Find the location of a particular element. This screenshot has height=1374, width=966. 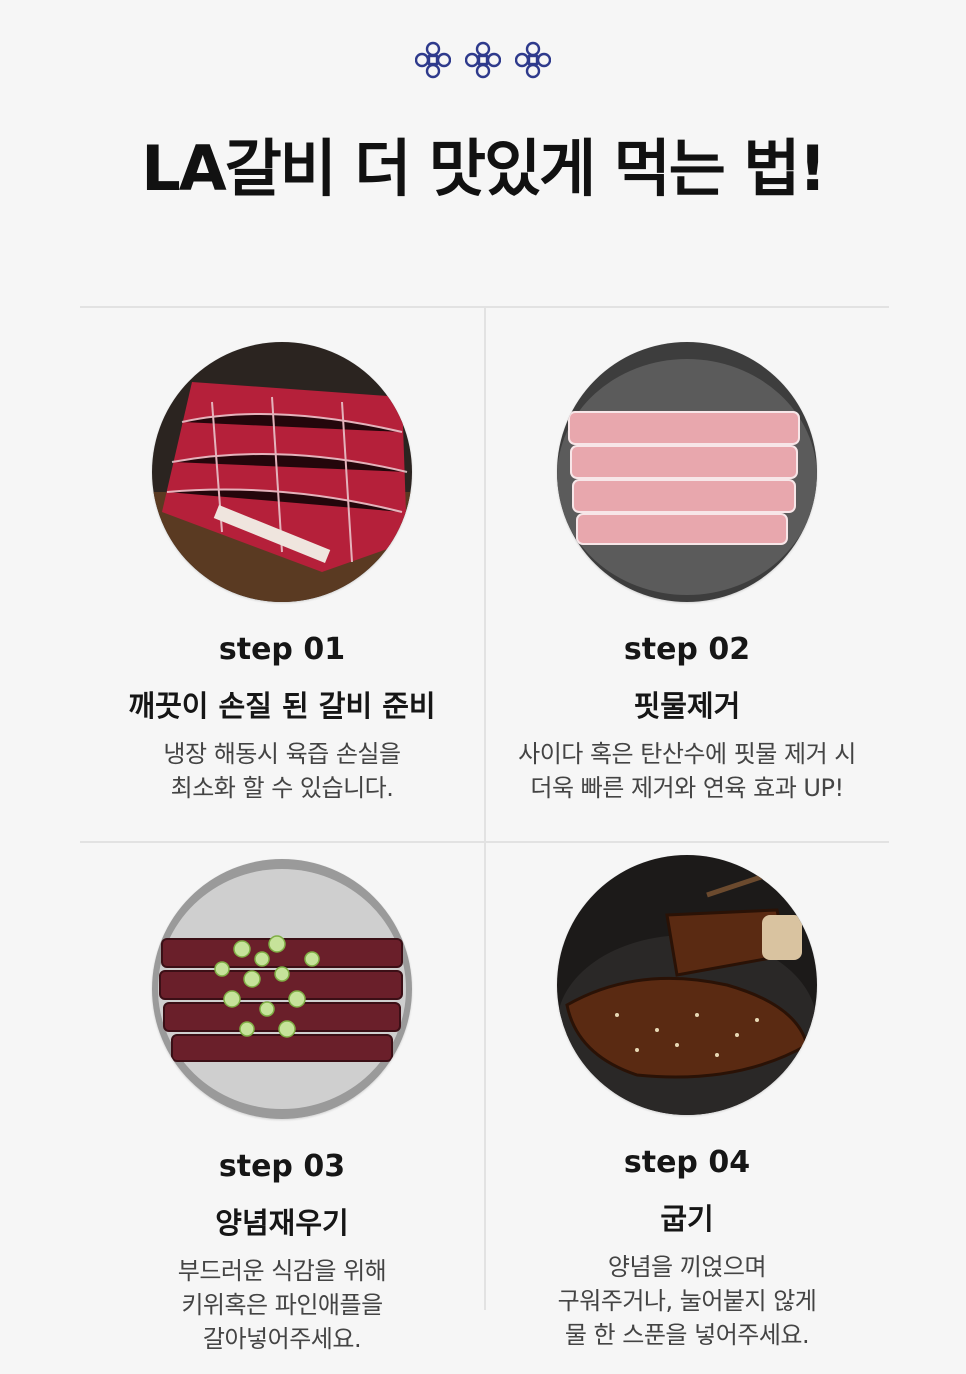

header-ornaments is located at coordinates (483, 60).